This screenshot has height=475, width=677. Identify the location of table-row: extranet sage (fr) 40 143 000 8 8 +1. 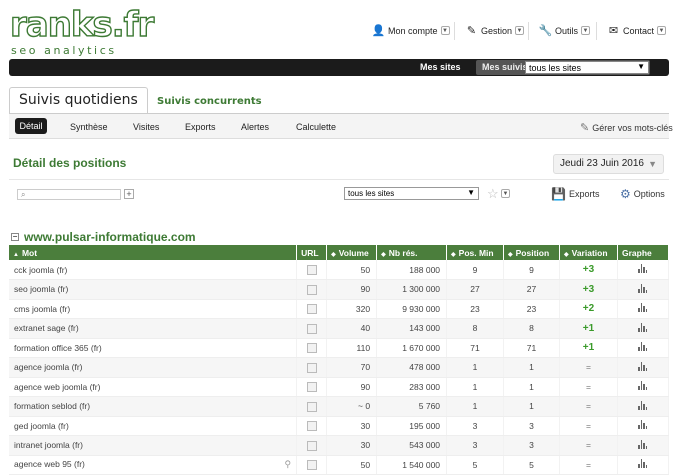
(339, 328).